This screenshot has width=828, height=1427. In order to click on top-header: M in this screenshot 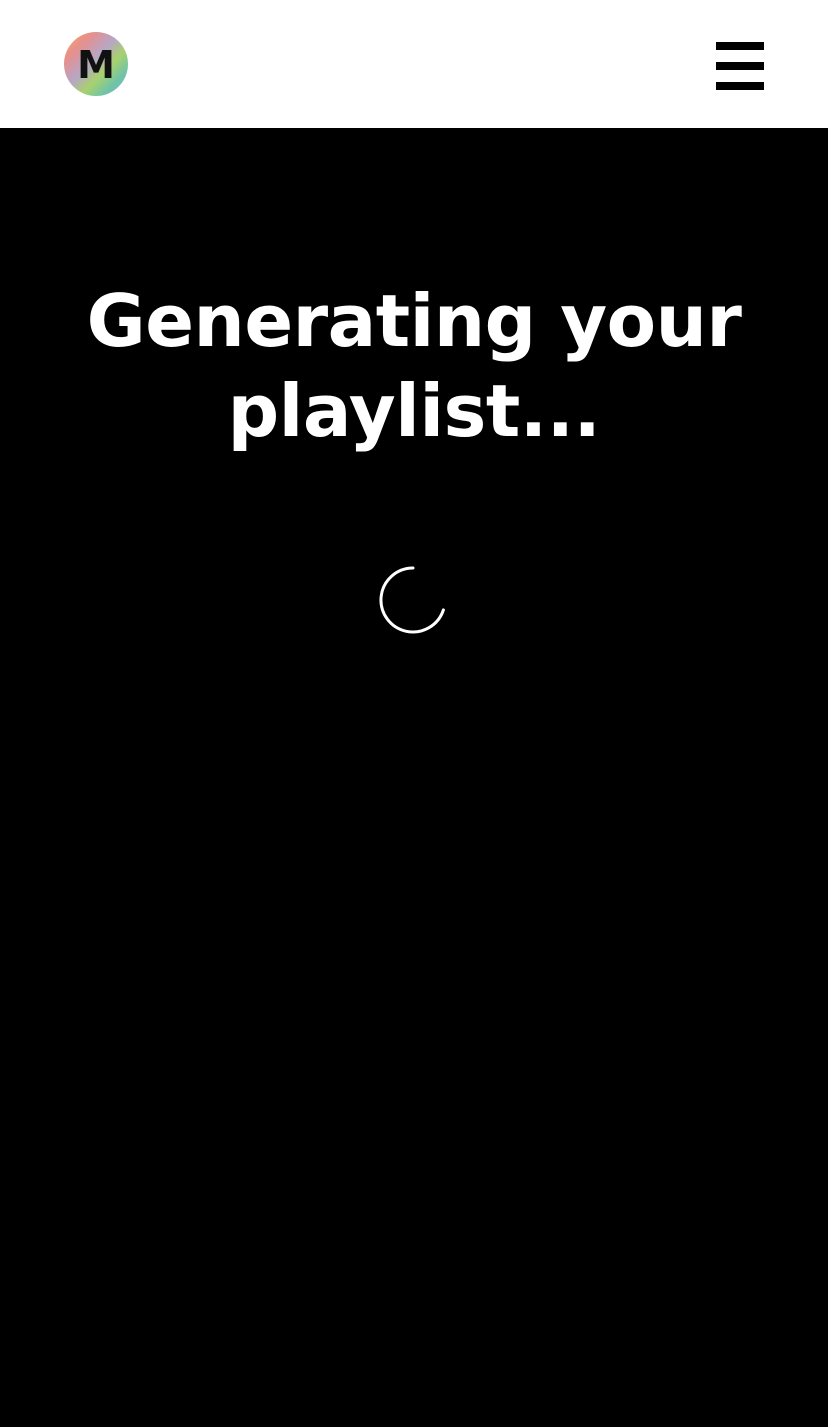, I will do `click(414, 64)`.